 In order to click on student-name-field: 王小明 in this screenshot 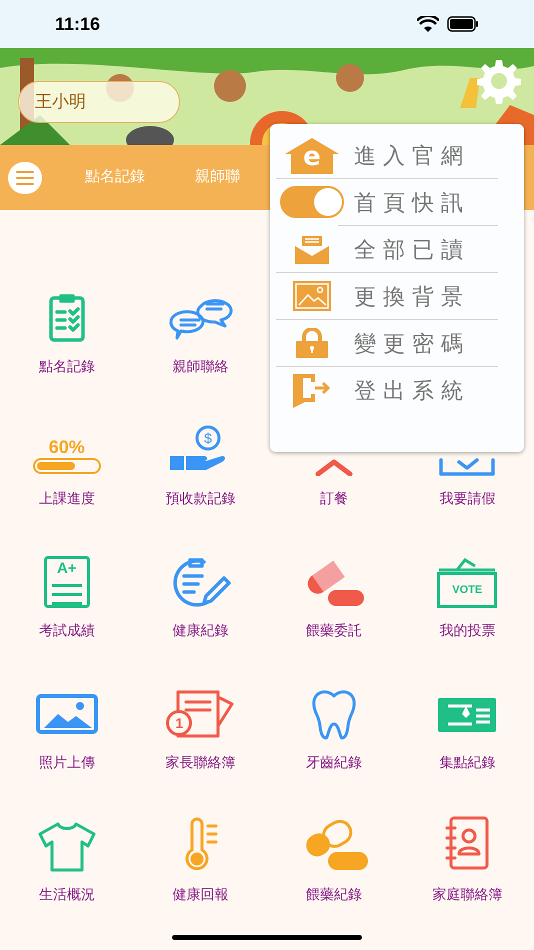, I will do `click(99, 102)`.